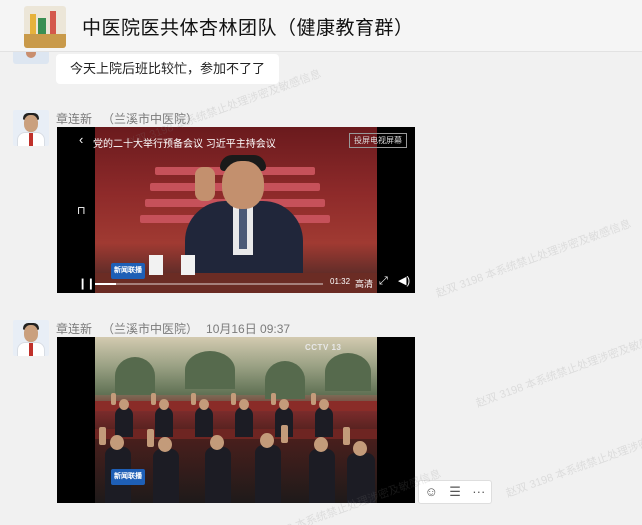 This screenshot has height=525, width=642. I want to click on chat-header: 中医院医共体杏林团队（健康教育群）, so click(321, 26).